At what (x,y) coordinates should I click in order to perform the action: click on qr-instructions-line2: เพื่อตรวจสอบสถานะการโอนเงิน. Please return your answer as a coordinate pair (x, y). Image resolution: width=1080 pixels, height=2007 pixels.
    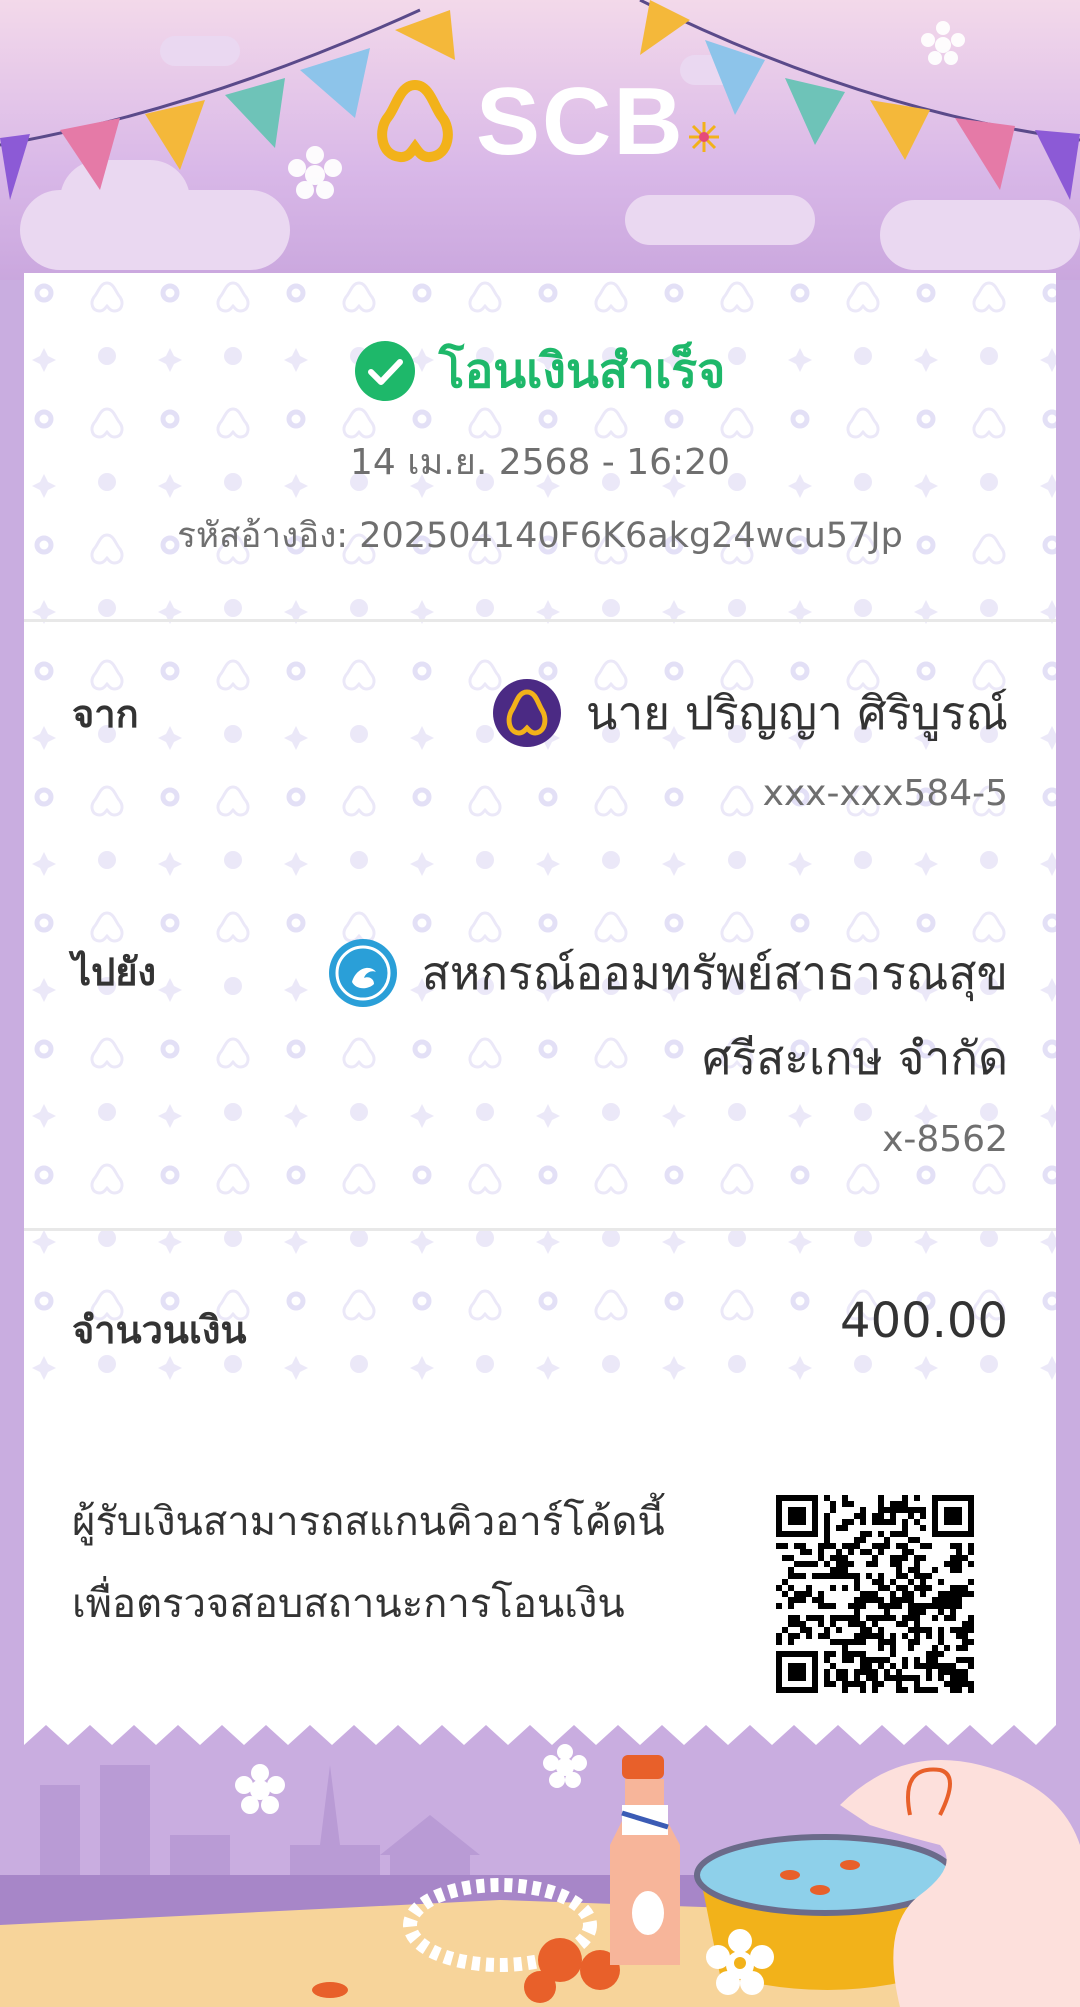
    Looking at the image, I should click on (348, 1604).